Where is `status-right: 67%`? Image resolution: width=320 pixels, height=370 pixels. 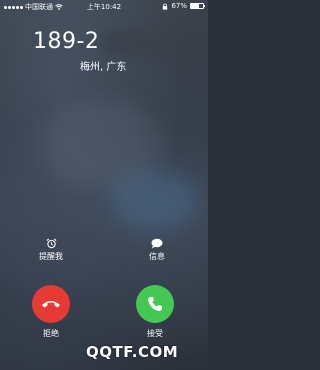
status-right: 67% is located at coordinates (183, 6).